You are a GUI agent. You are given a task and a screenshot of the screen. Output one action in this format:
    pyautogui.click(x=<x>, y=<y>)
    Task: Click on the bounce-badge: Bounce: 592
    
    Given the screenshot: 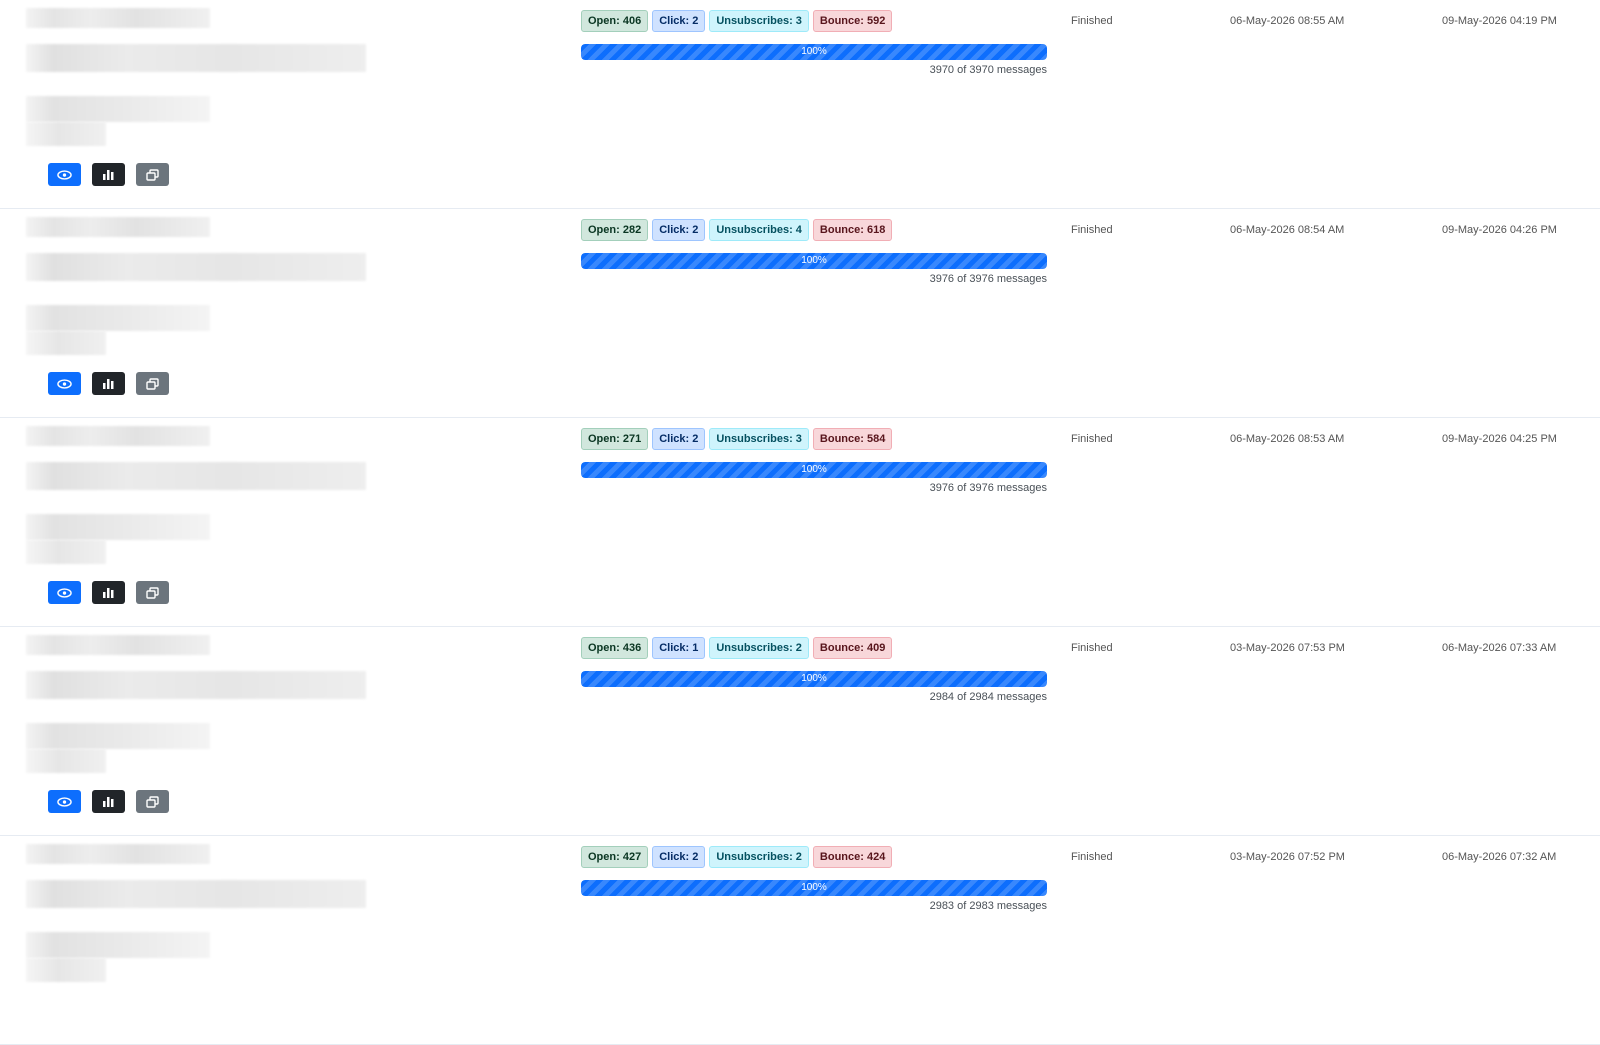 What is the action you would take?
    pyautogui.click(x=852, y=21)
    